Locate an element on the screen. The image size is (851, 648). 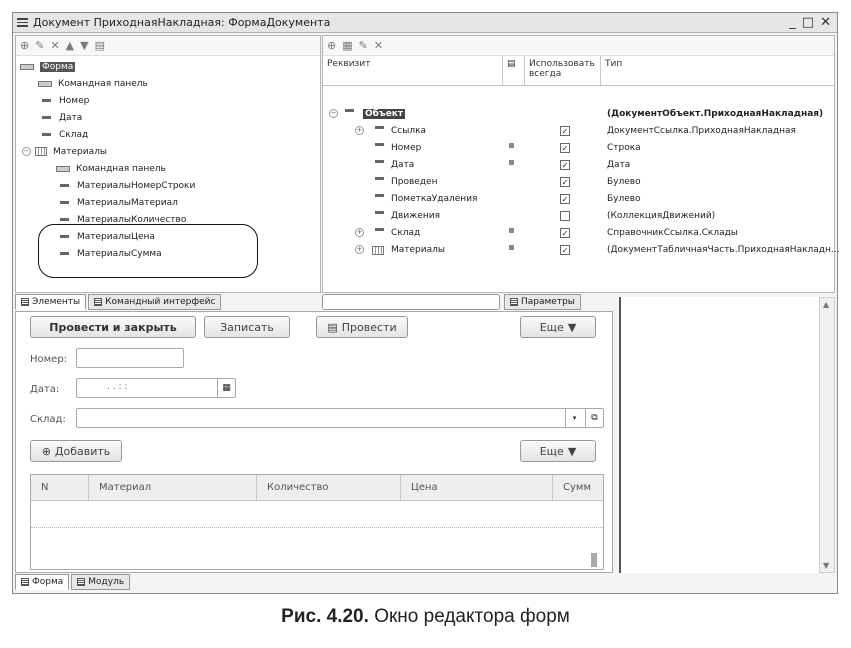
attribute-row: + Склад ✓ СправочникСсылка.Склады is located at coordinates (578, 233).